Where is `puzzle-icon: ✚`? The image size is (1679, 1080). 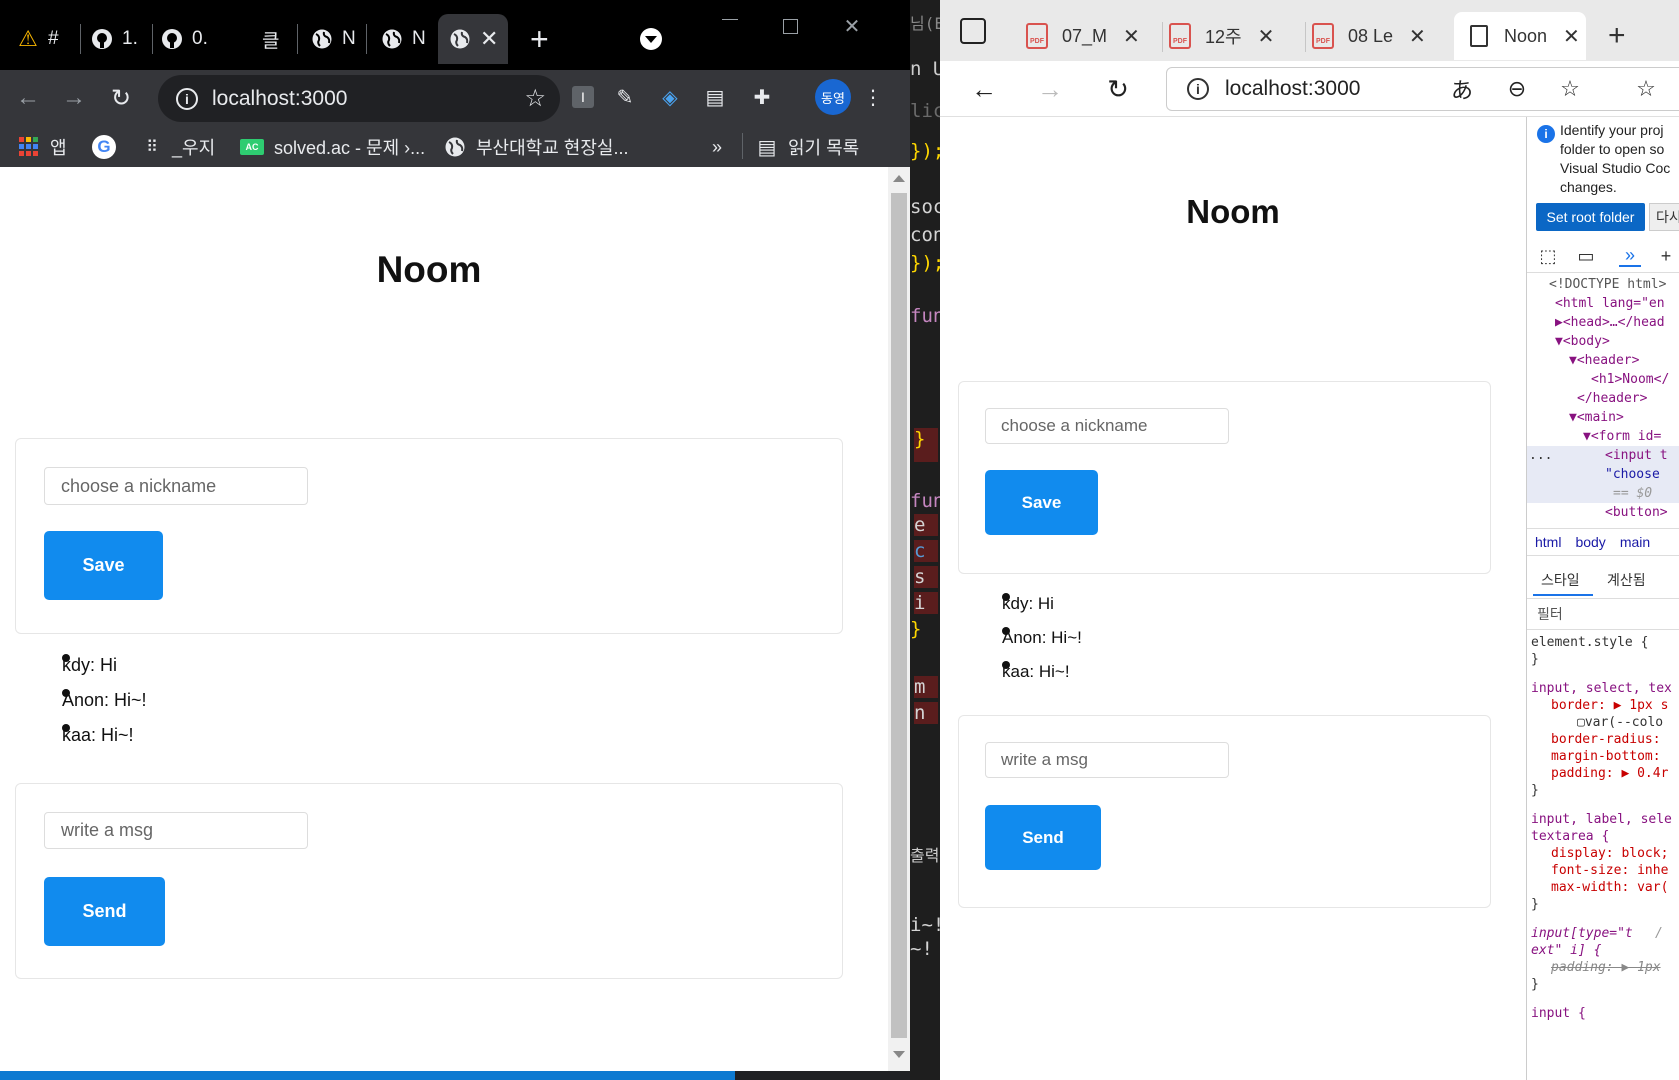 puzzle-icon: ✚ is located at coordinates (762, 97).